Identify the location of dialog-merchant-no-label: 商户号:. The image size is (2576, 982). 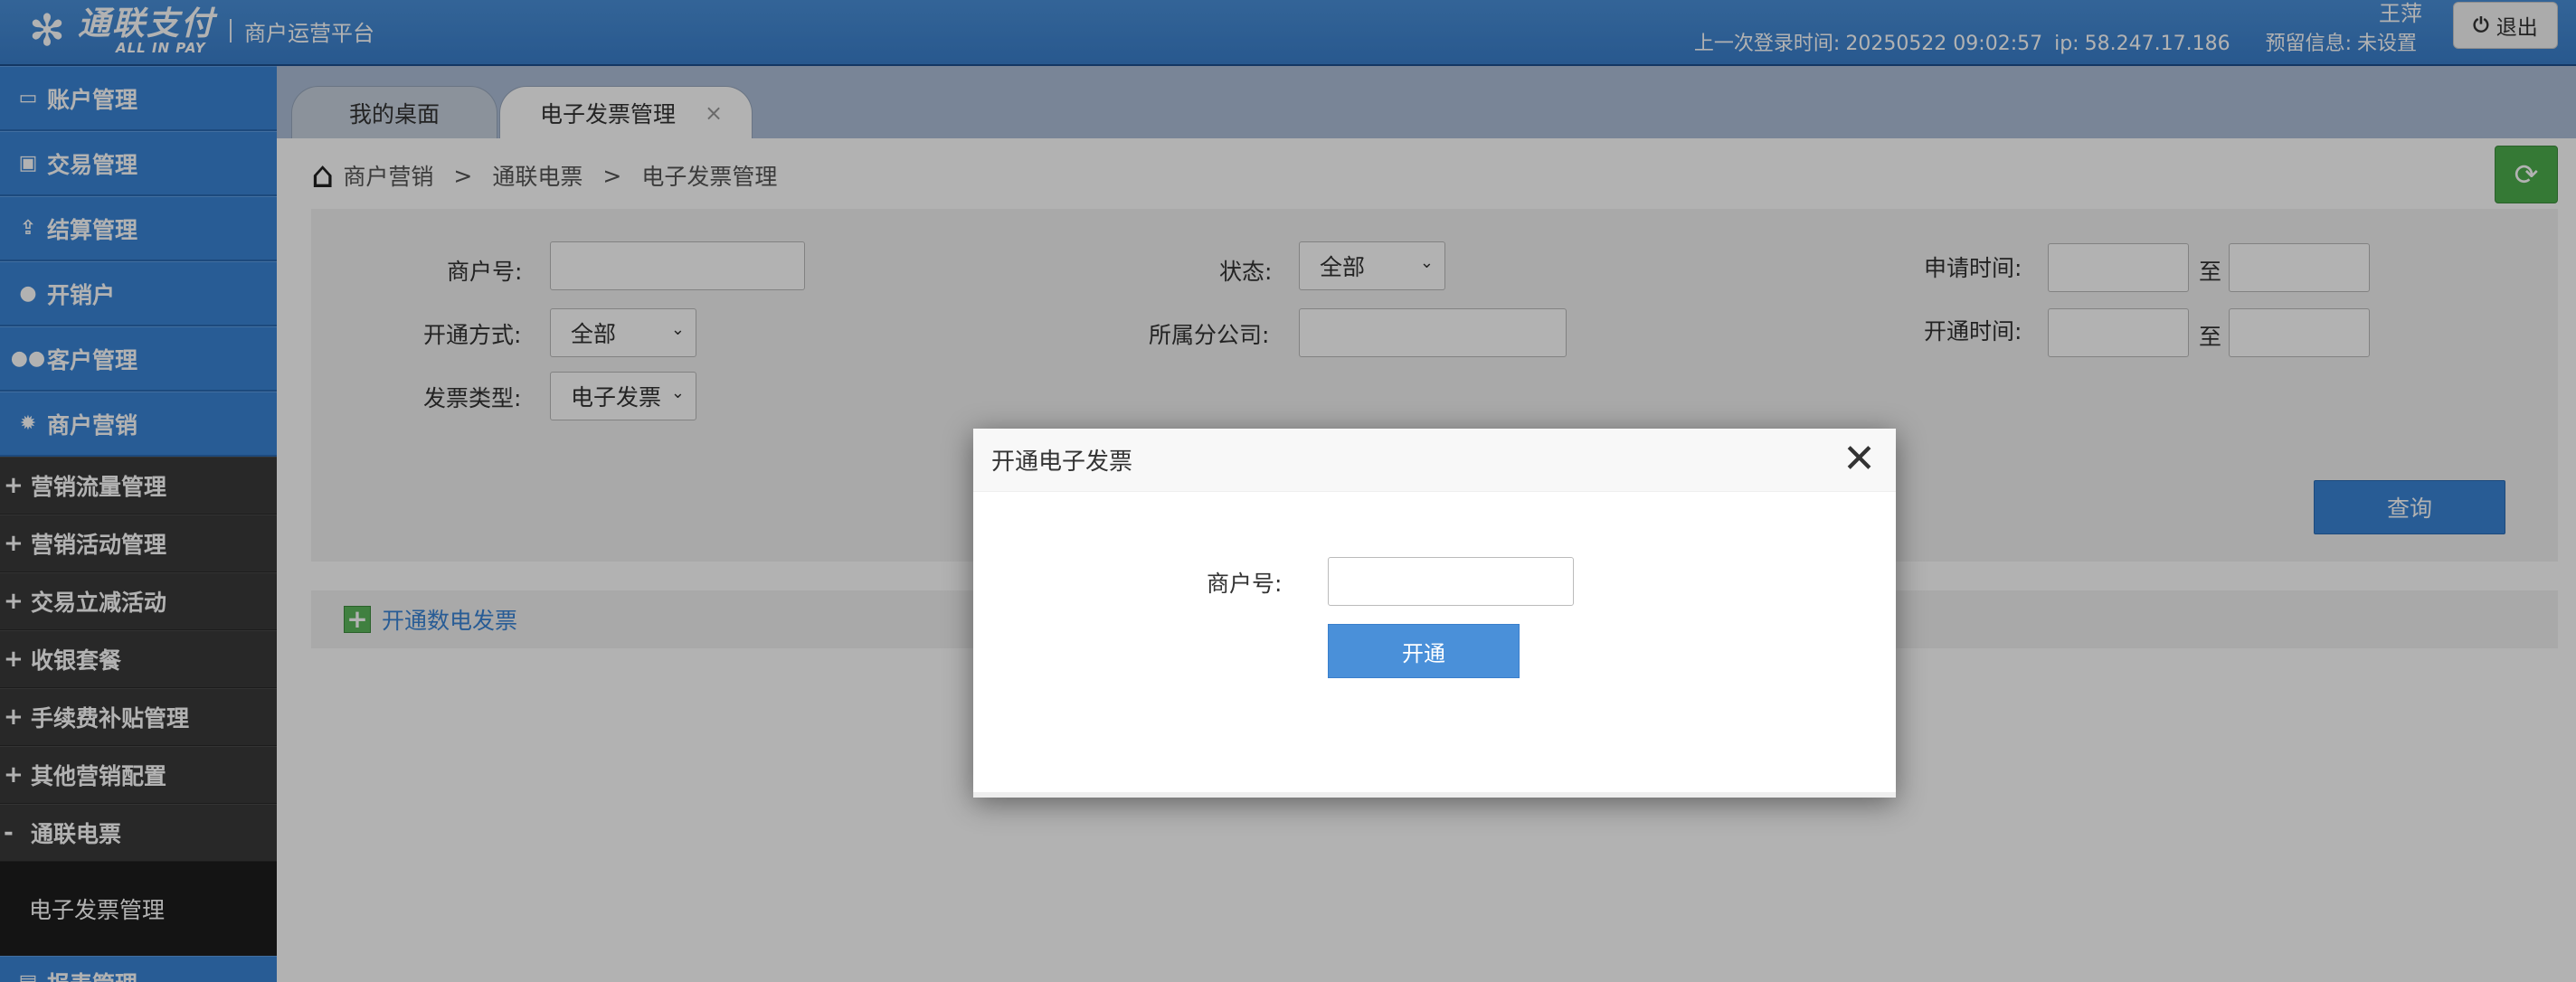
(1245, 584).